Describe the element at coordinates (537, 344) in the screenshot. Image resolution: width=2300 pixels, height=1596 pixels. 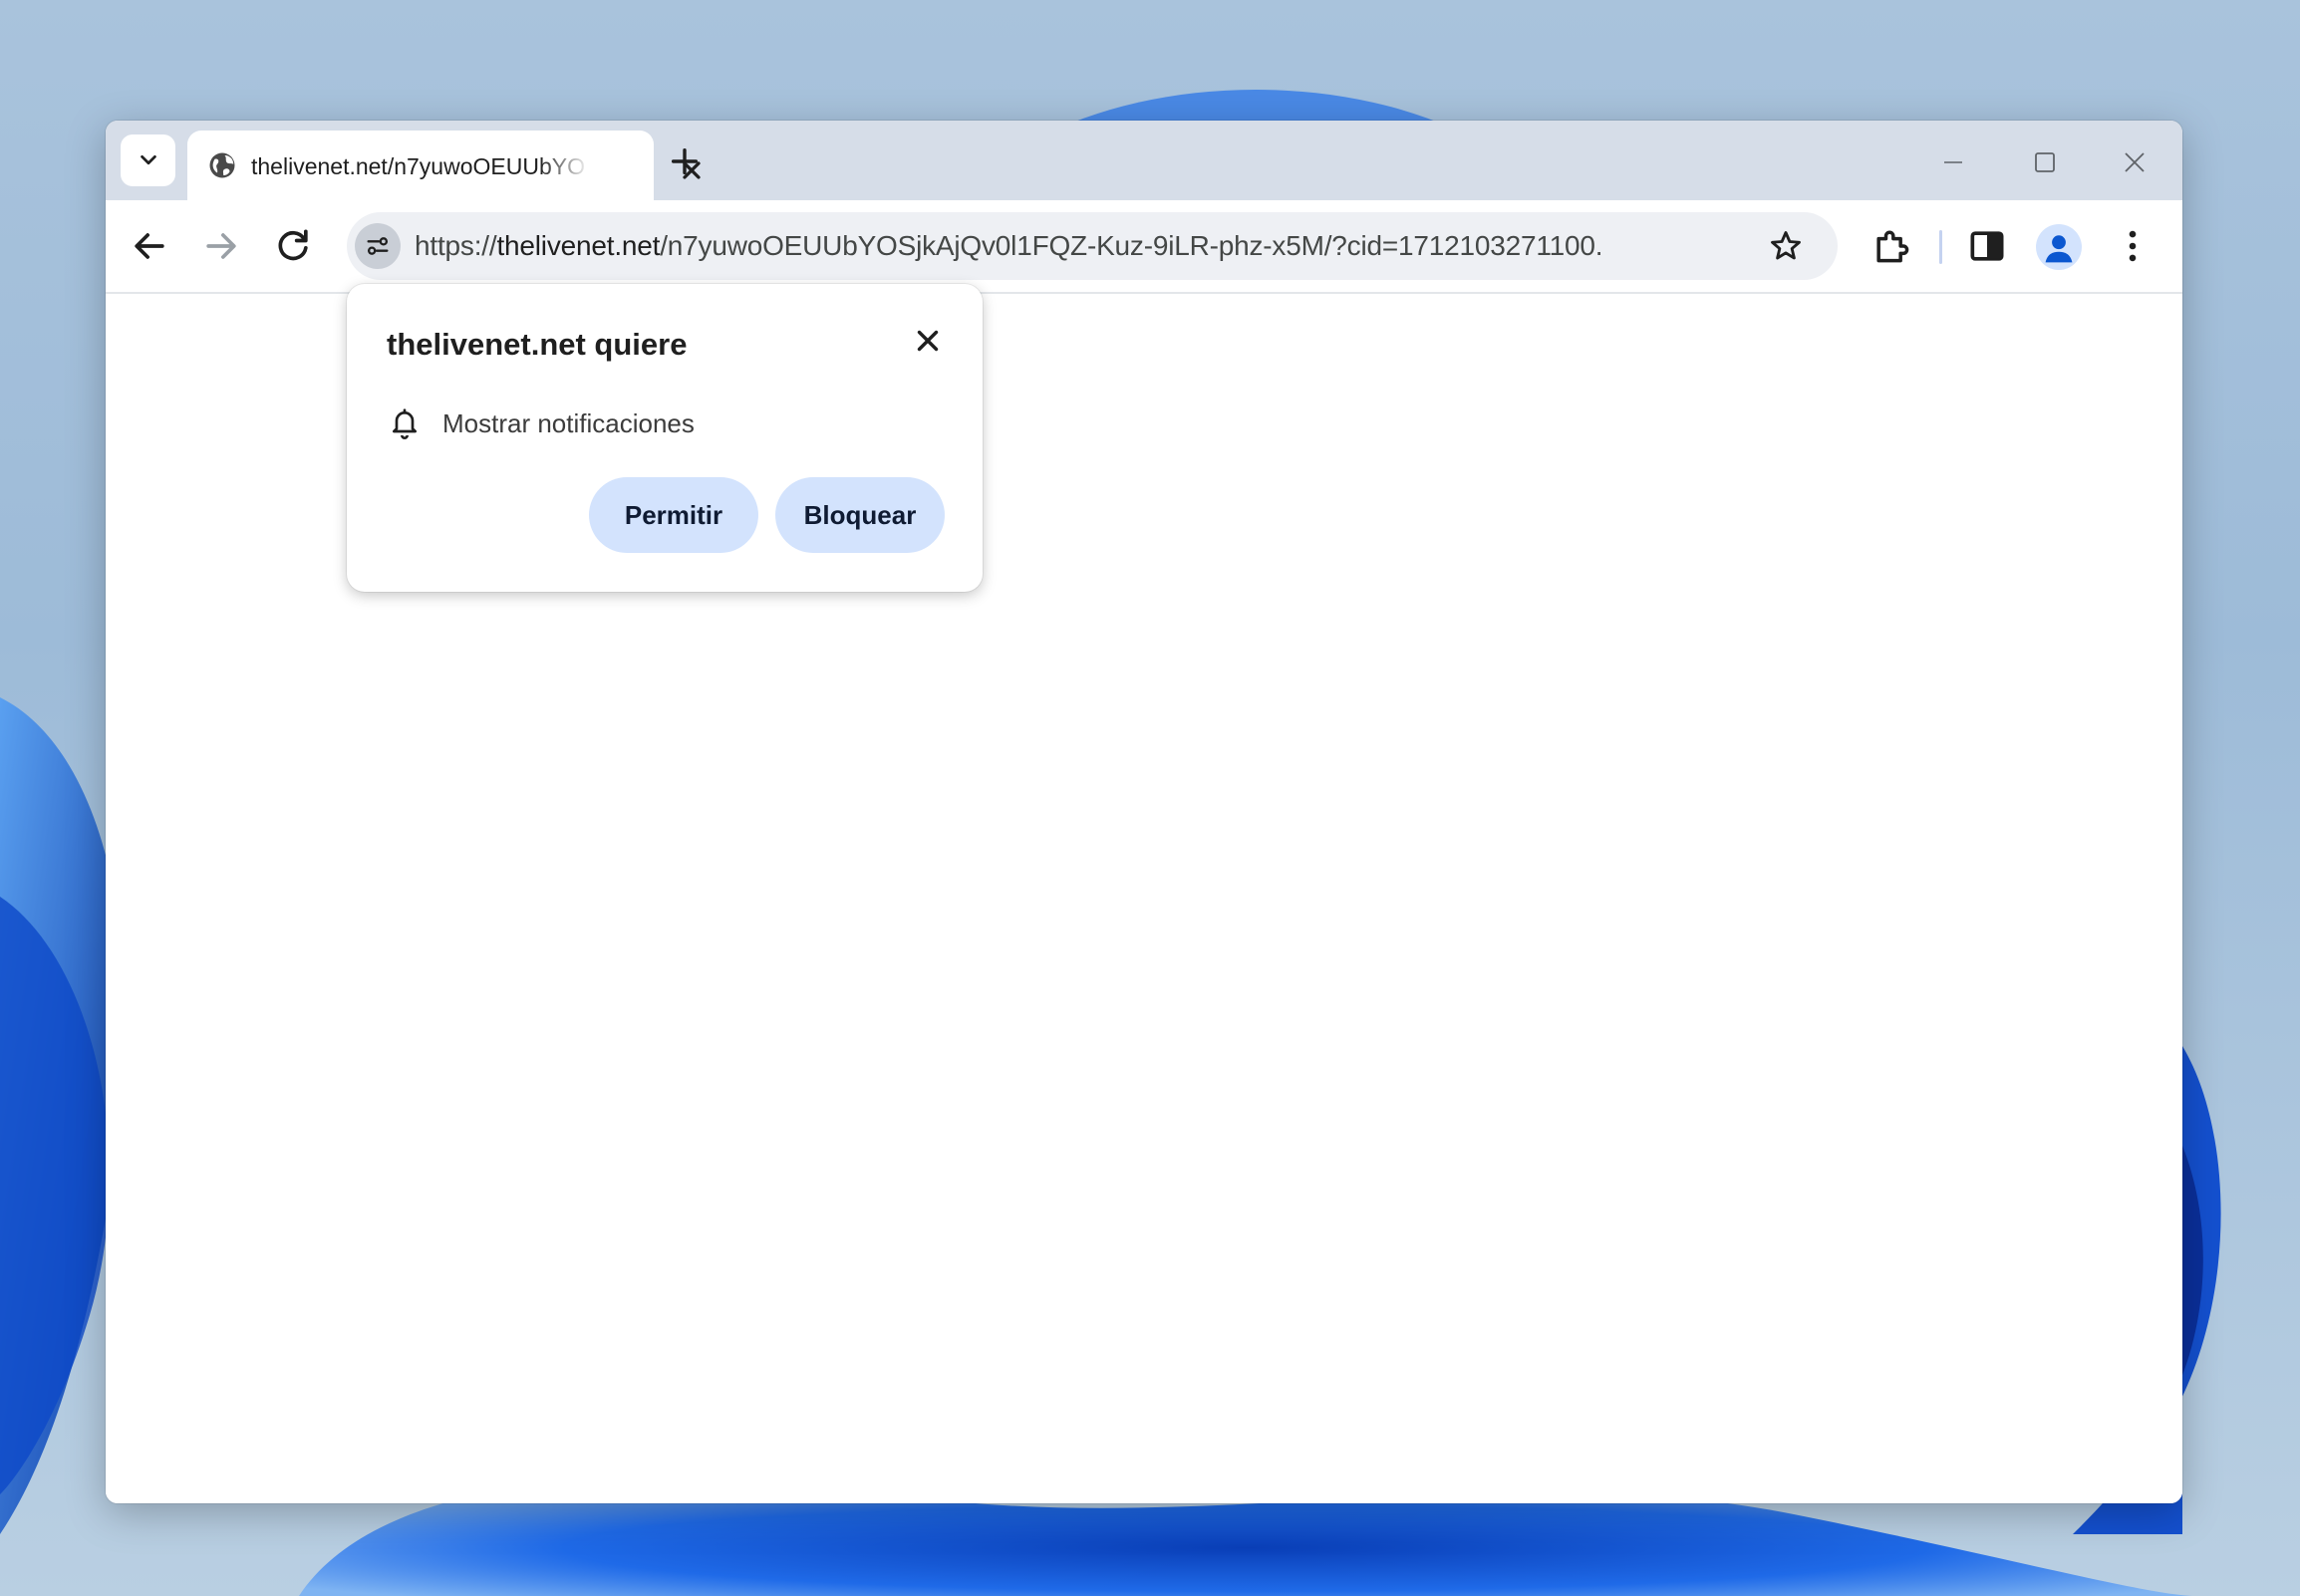
I see `popup-title: thelivenet.net quiere` at that location.